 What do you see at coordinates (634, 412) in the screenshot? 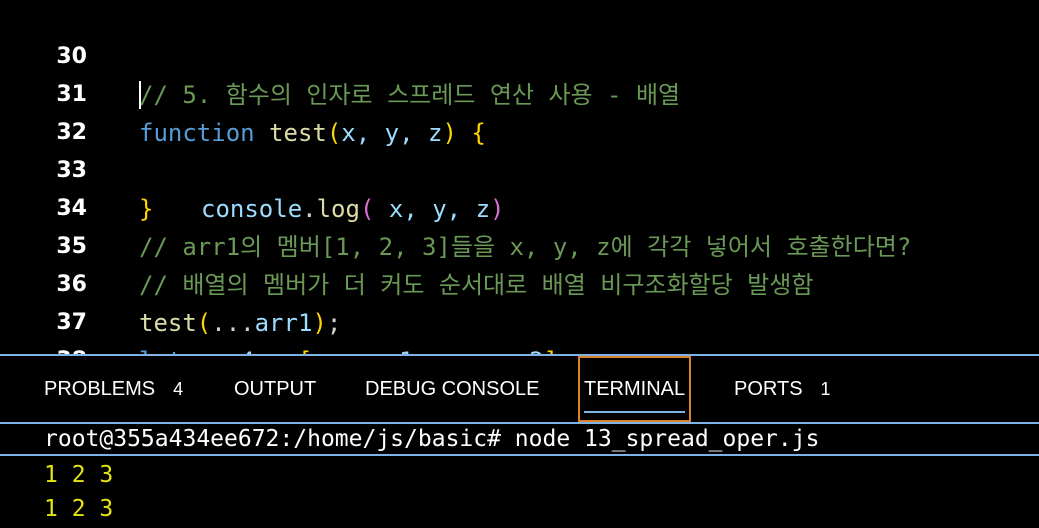
I see `active-tab-indicator` at bounding box center [634, 412].